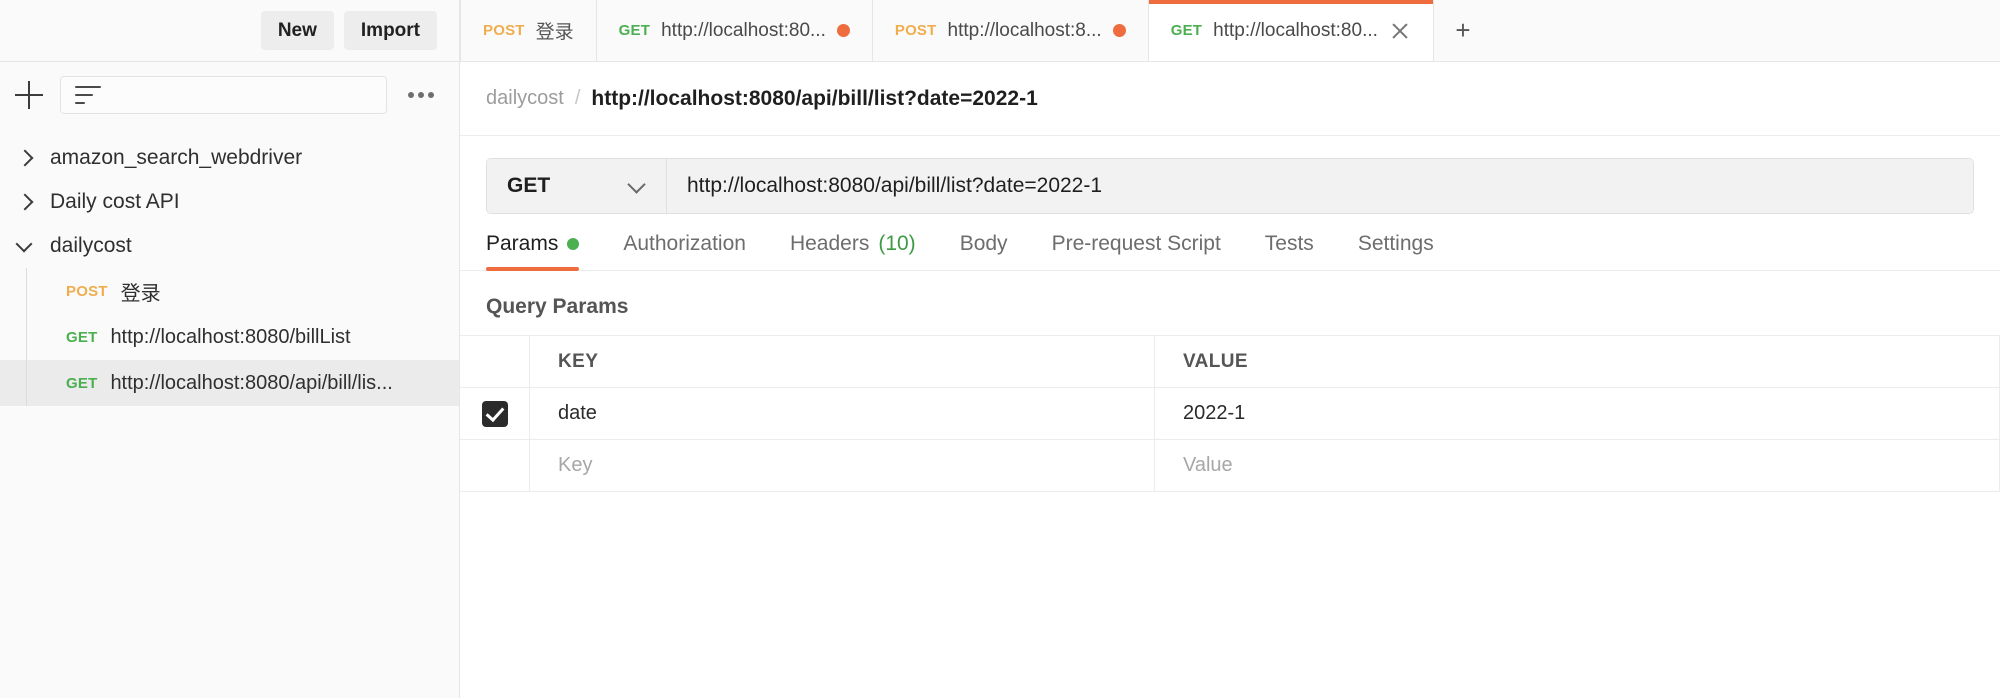 Image resolution: width=2000 pixels, height=698 pixels. I want to click on table-header-row: KEY VALUE, so click(1230, 362).